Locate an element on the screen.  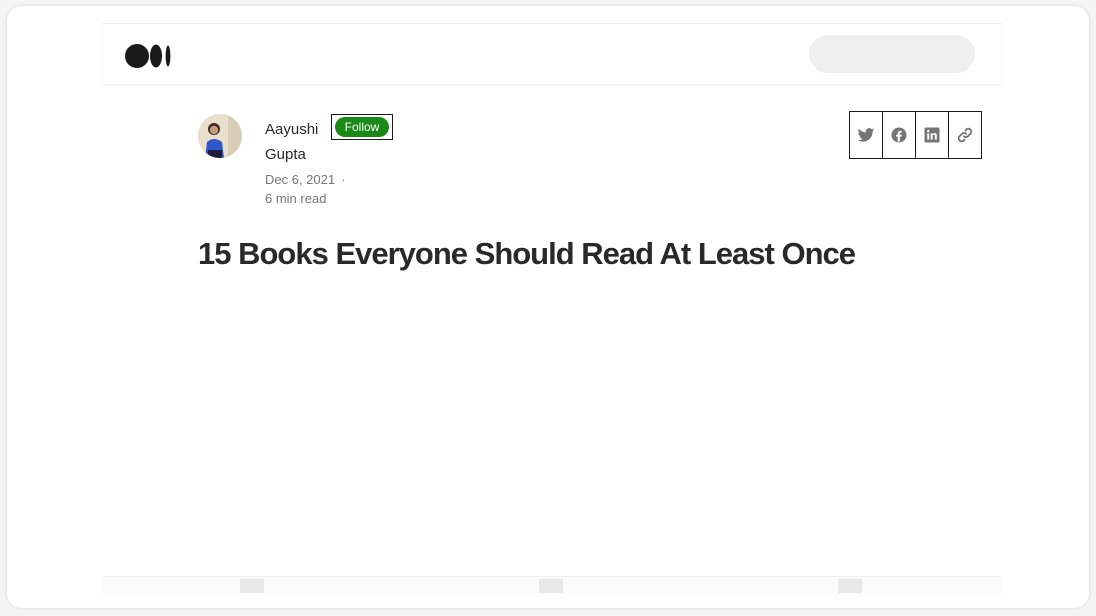
publish-date-line: Dec 6, 2021 · is located at coordinates (305, 180).